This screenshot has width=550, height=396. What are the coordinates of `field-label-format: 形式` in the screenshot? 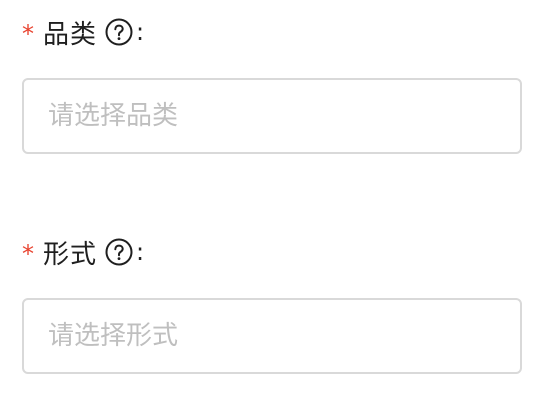 It's located at (70, 254).